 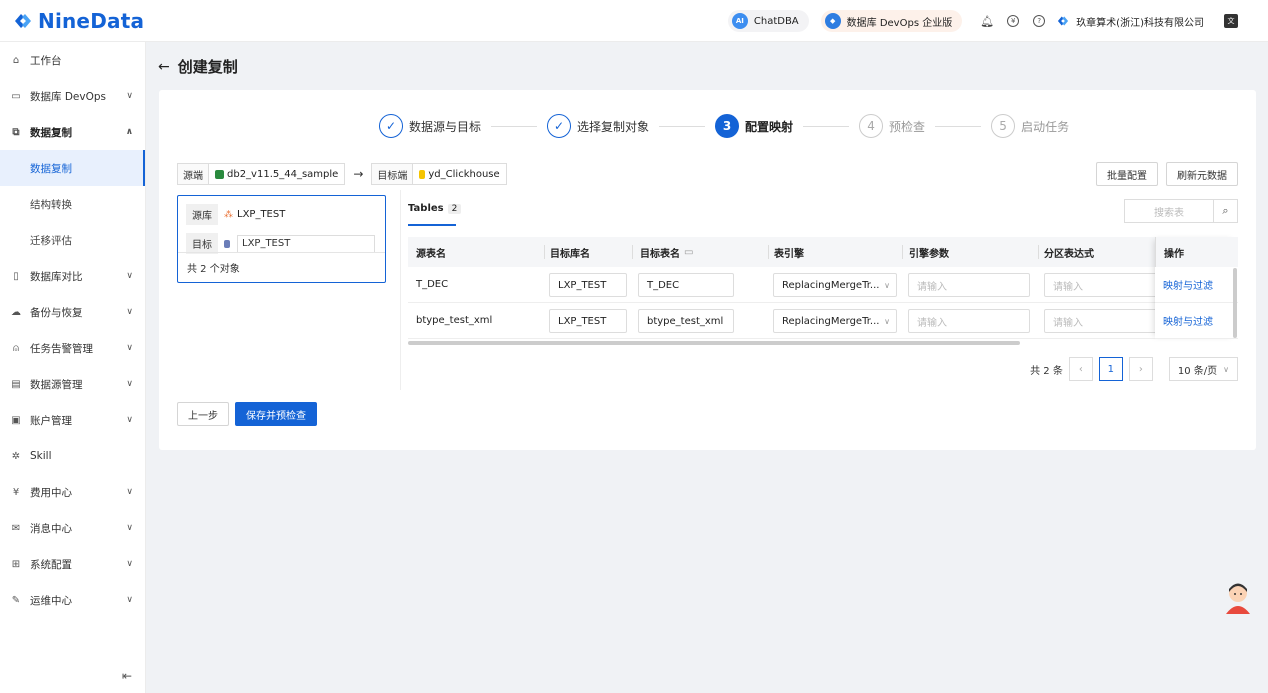 I want to click on sidebar-item-message: ✉ 消息中心 ∨, so click(x=72, y=528).